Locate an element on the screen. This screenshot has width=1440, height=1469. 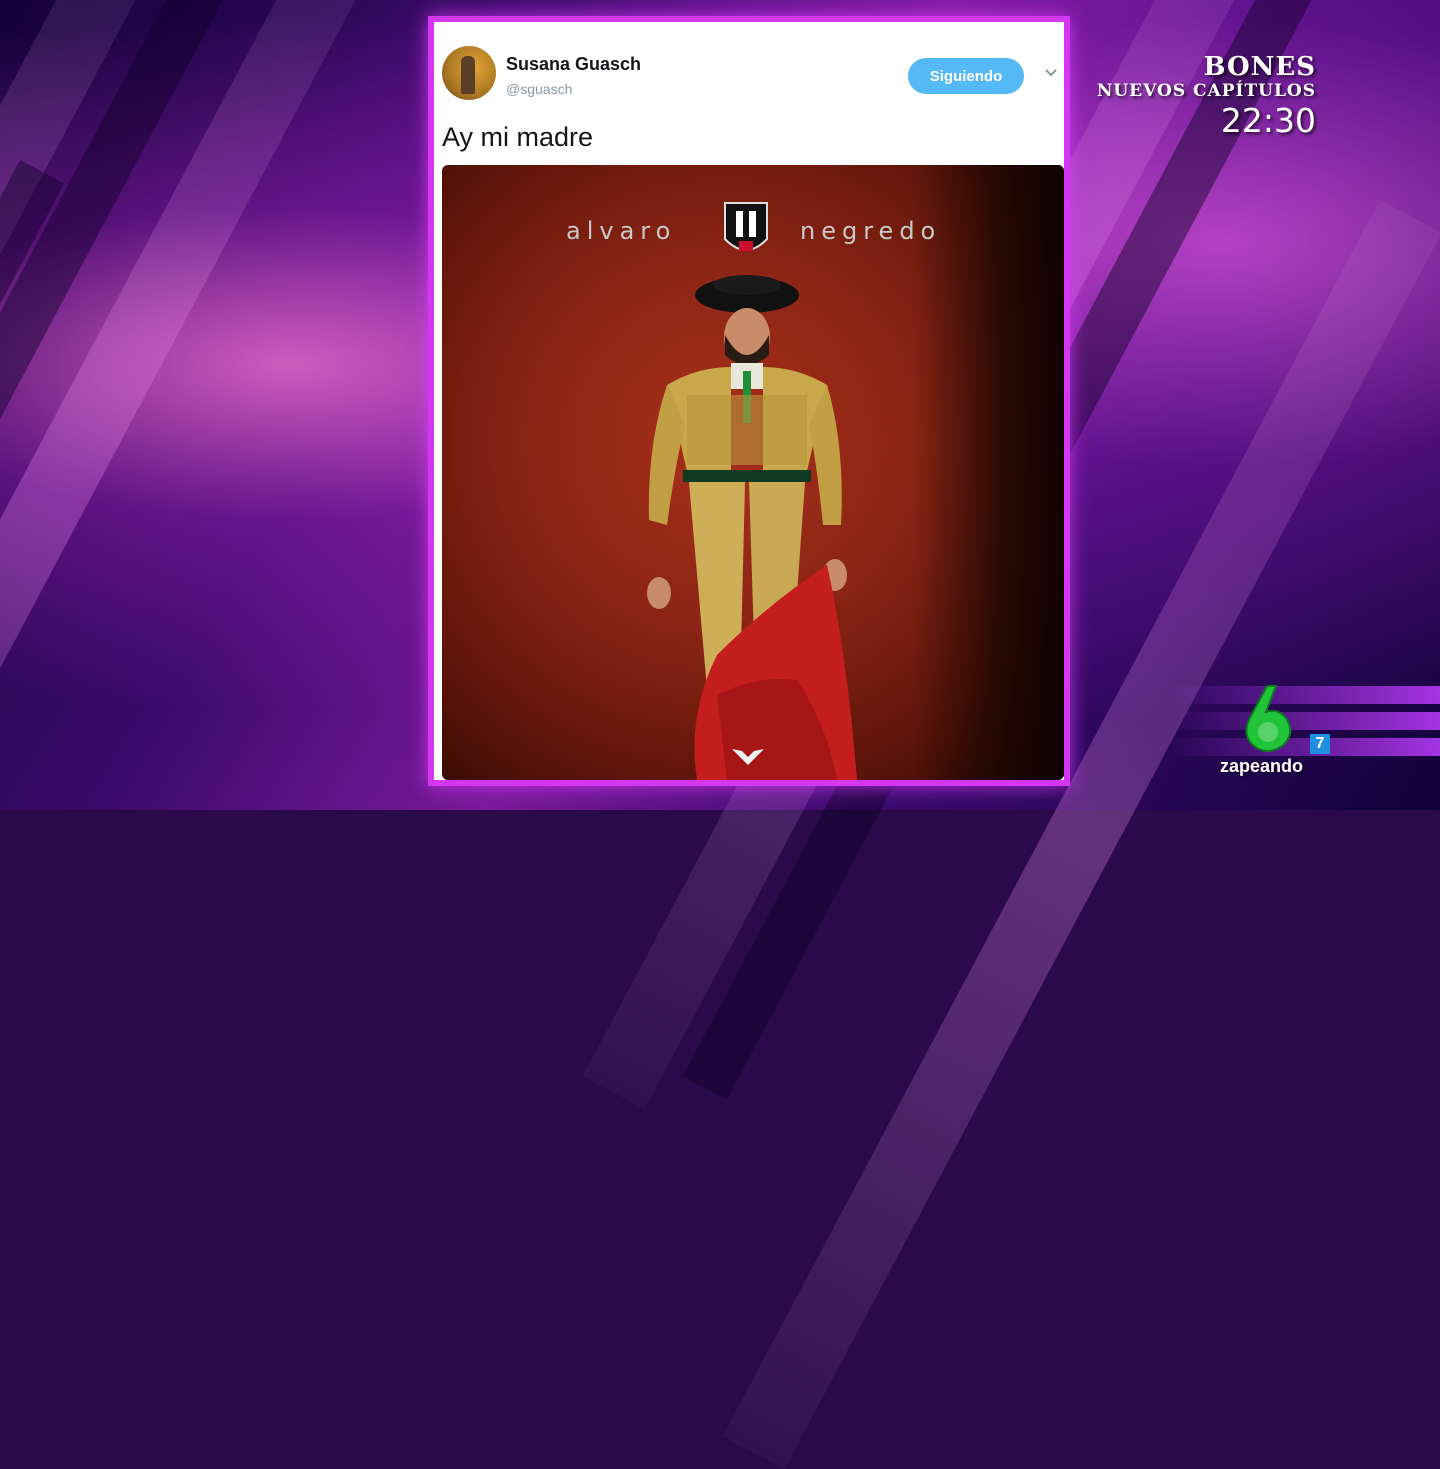
author-name: Susana Guasch is located at coordinates (573, 64).